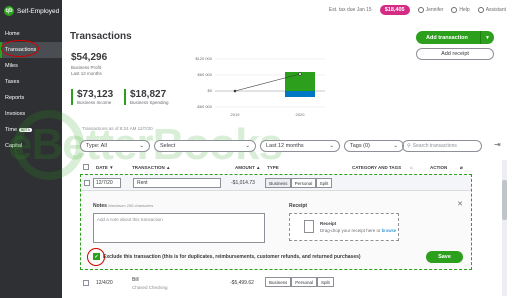 The image size is (512, 298). What do you see at coordinates (104, 283) in the screenshot?
I see `row-date: 12/4/20` at bounding box center [104, 283].